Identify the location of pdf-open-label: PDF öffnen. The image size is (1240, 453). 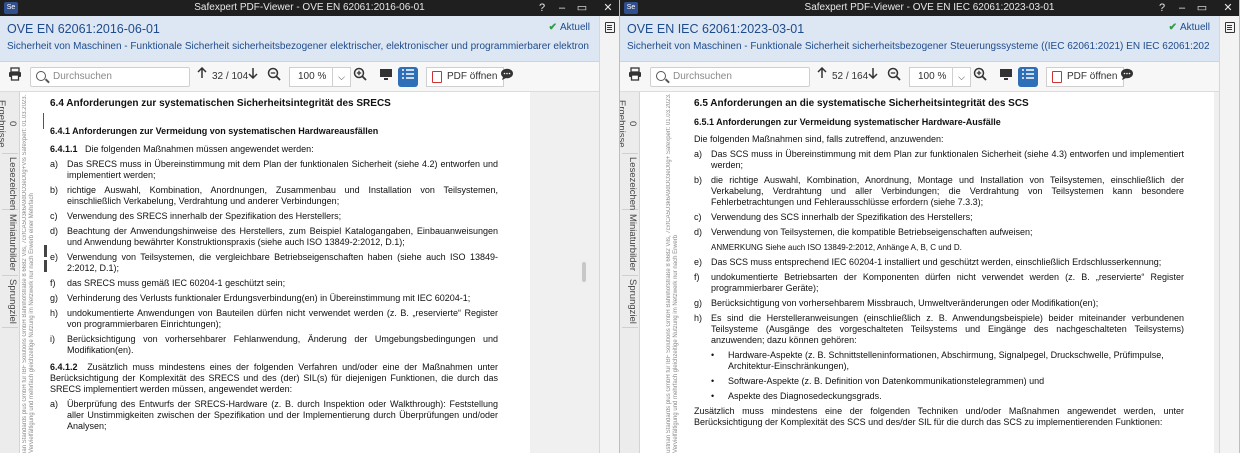
(1092, 76).